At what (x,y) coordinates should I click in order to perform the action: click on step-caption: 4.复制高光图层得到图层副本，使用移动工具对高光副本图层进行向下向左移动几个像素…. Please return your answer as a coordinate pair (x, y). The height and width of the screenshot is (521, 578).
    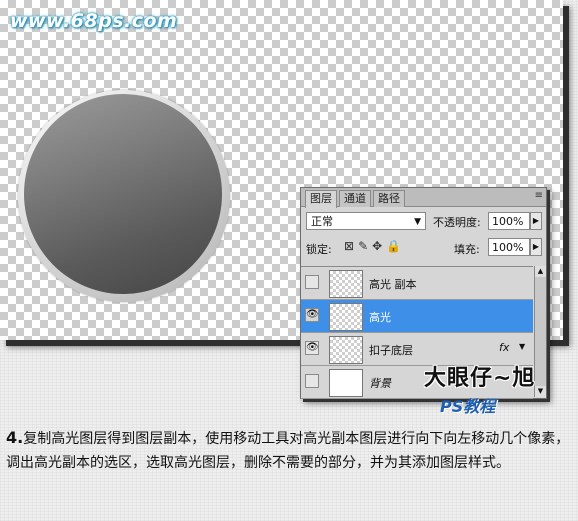
    Looking at the image, I should click on (289, 450).